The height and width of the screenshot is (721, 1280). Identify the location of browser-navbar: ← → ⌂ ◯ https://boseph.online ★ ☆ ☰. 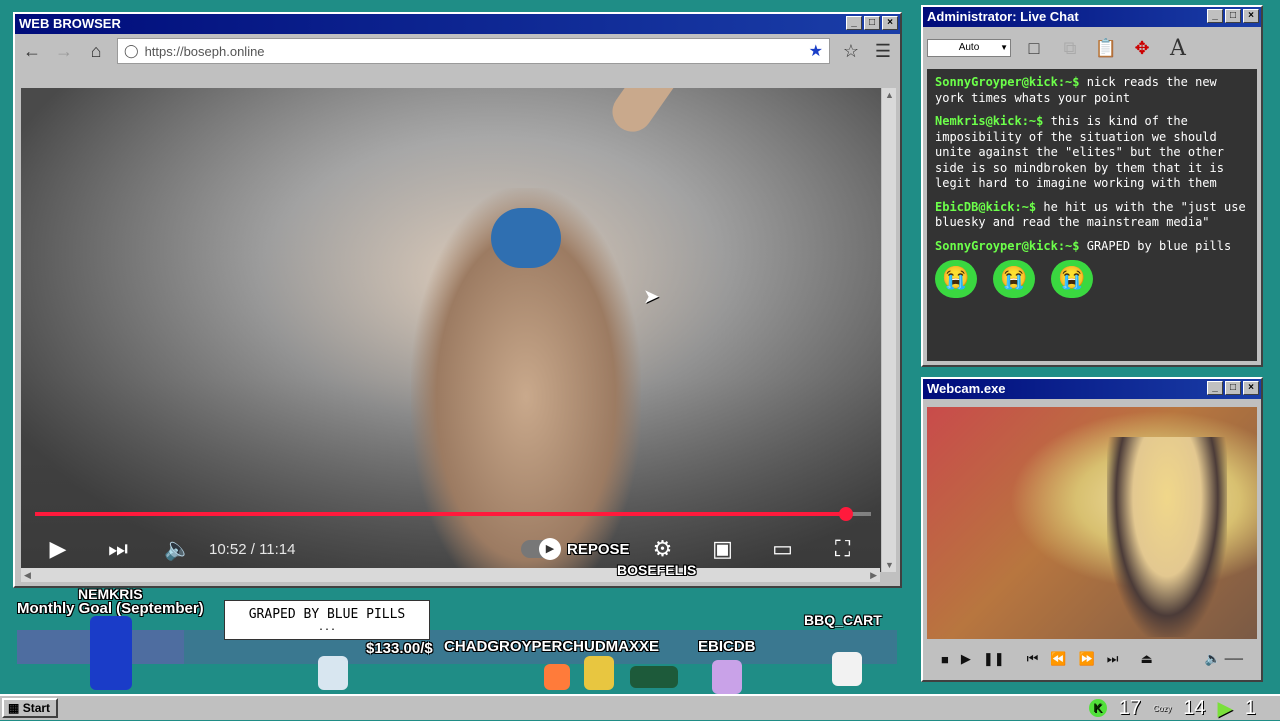
(457, 51).